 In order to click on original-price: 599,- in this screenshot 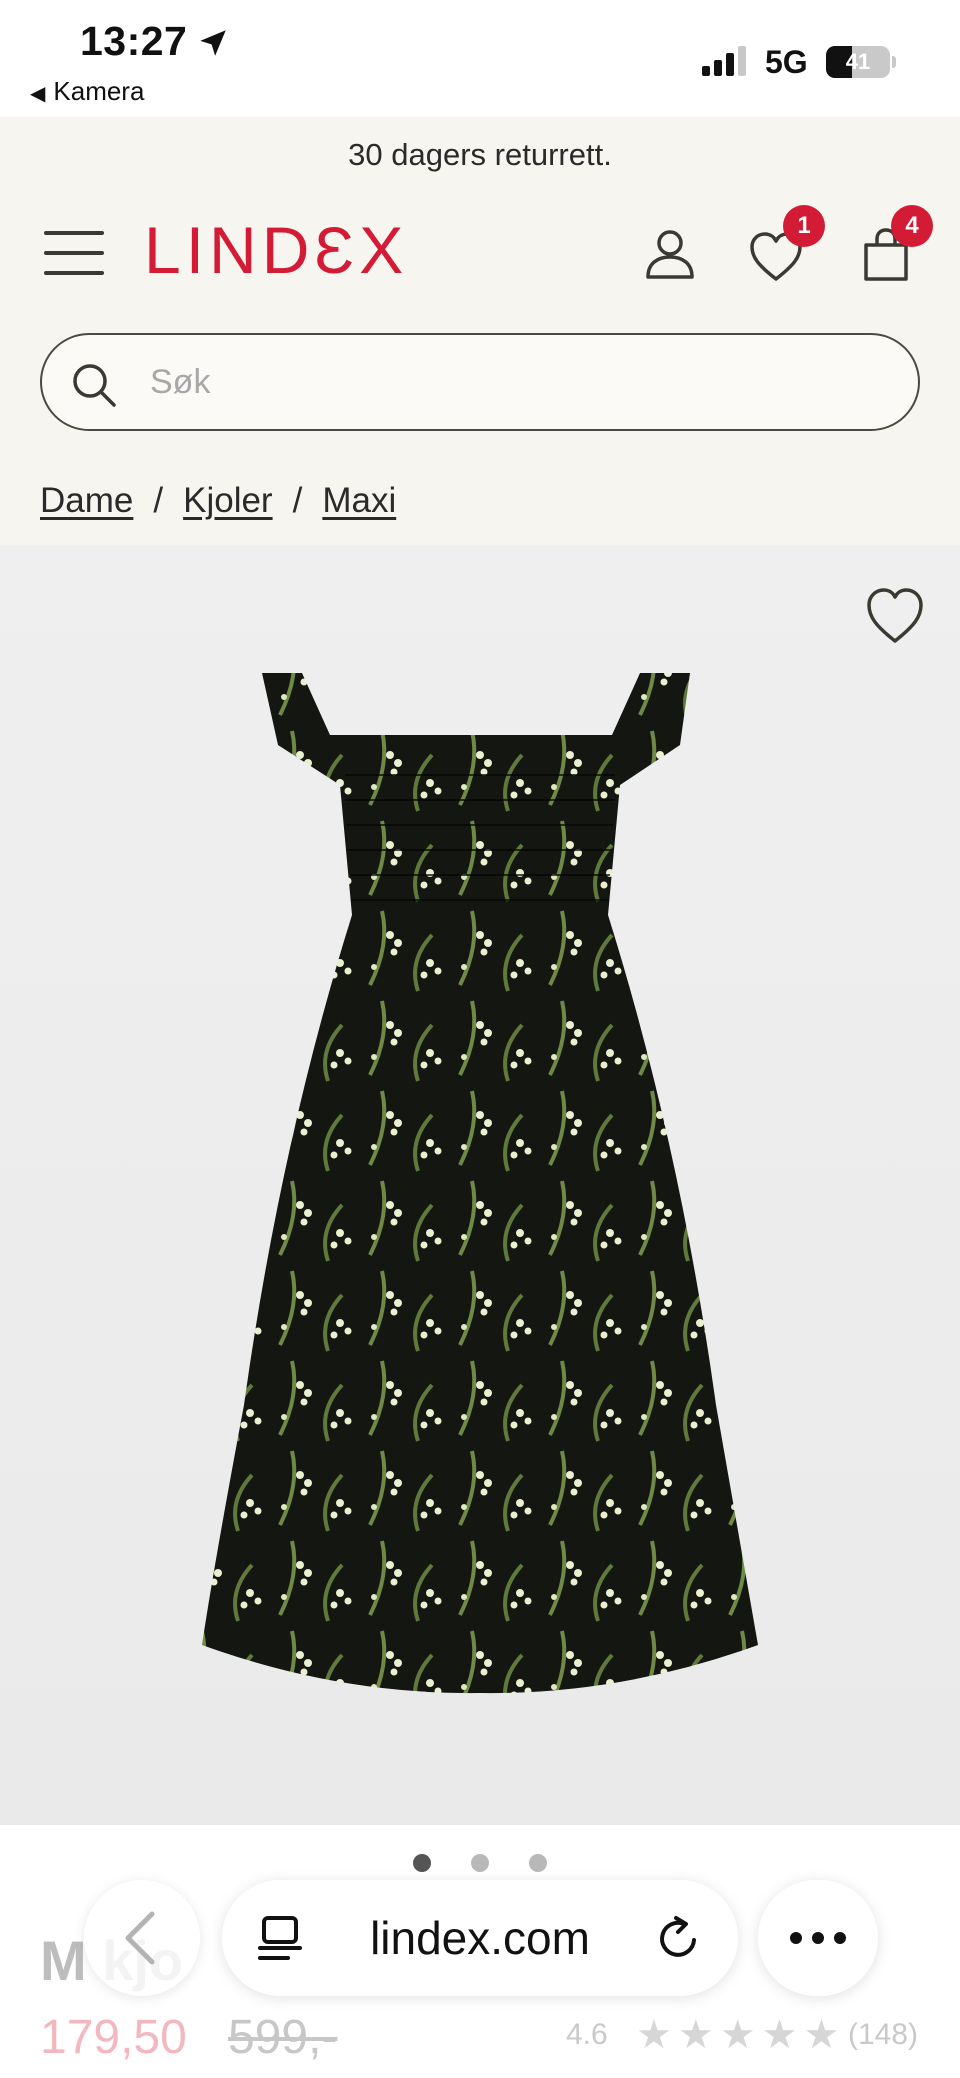, I will do `click(283, 2037)`.